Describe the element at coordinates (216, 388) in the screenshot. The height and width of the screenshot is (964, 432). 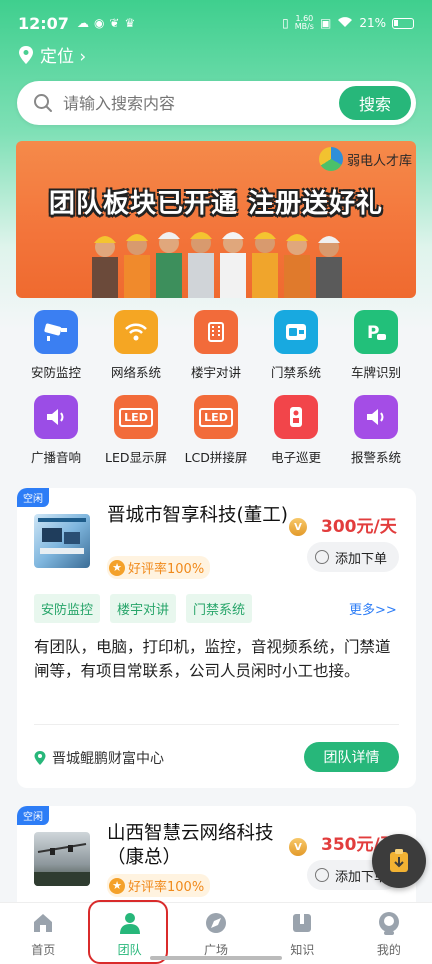
I see `category-grid: 安防监控 网络系统 楼宇对讲 门禁系统 P 车牌识别 广播音响 LED LED显` at that location.